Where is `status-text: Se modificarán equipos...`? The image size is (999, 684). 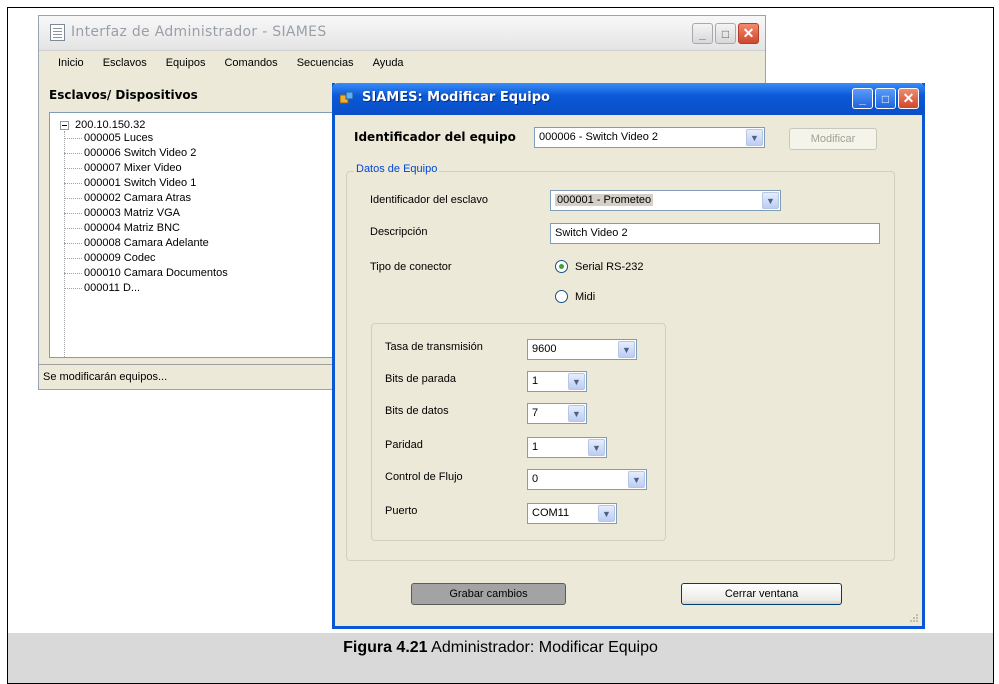 status-text: Se modificarán equipos... is located at coordinates (105, 377).